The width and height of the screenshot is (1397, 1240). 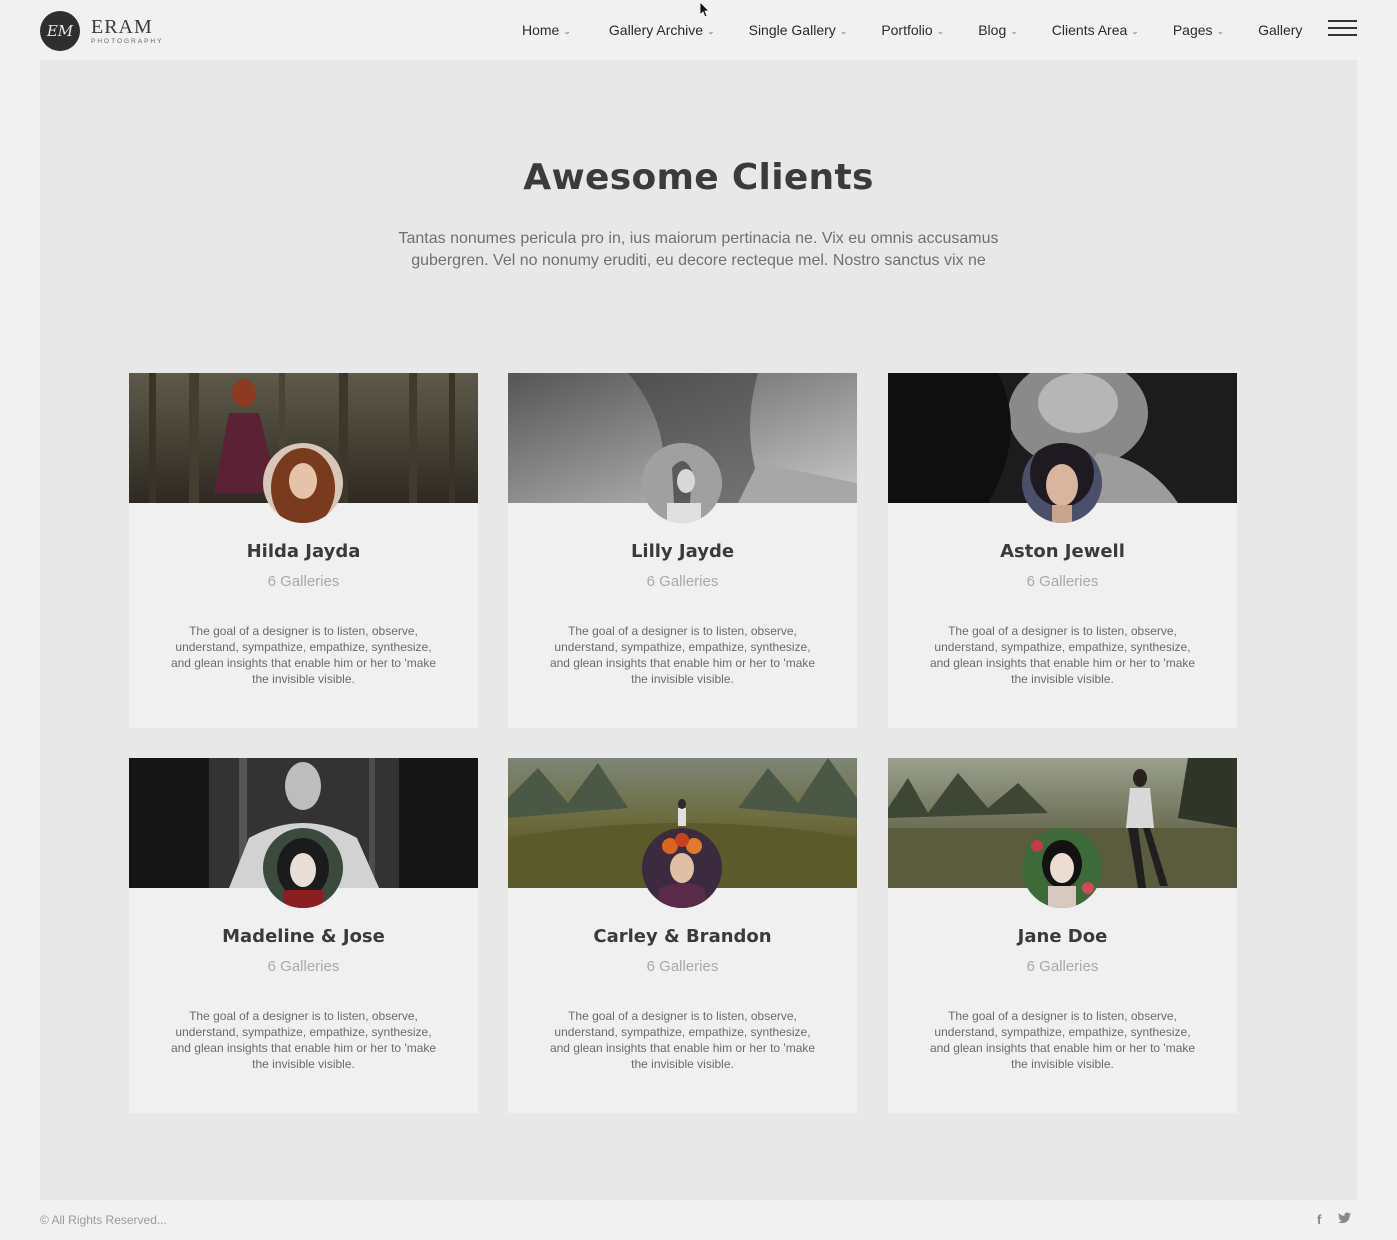 What do you see at coordinates (698, 1220) in the screenshot?
I see `site-footer: © All Rights Reserved... f` at bounding box center [698, 1220].